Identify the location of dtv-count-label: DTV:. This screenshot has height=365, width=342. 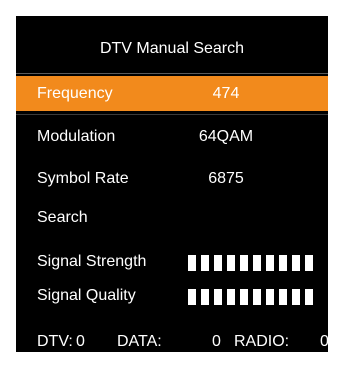
(55, 341).